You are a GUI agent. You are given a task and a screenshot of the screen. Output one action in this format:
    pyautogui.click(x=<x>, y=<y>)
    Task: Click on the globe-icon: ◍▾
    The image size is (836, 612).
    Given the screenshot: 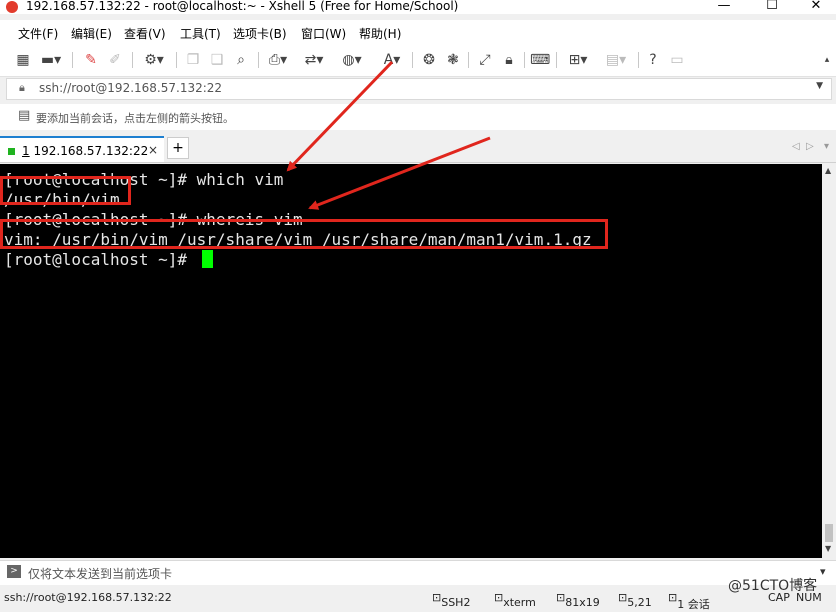 What is the action you would take?
    pyautogui.click(x=352, y=60)
    